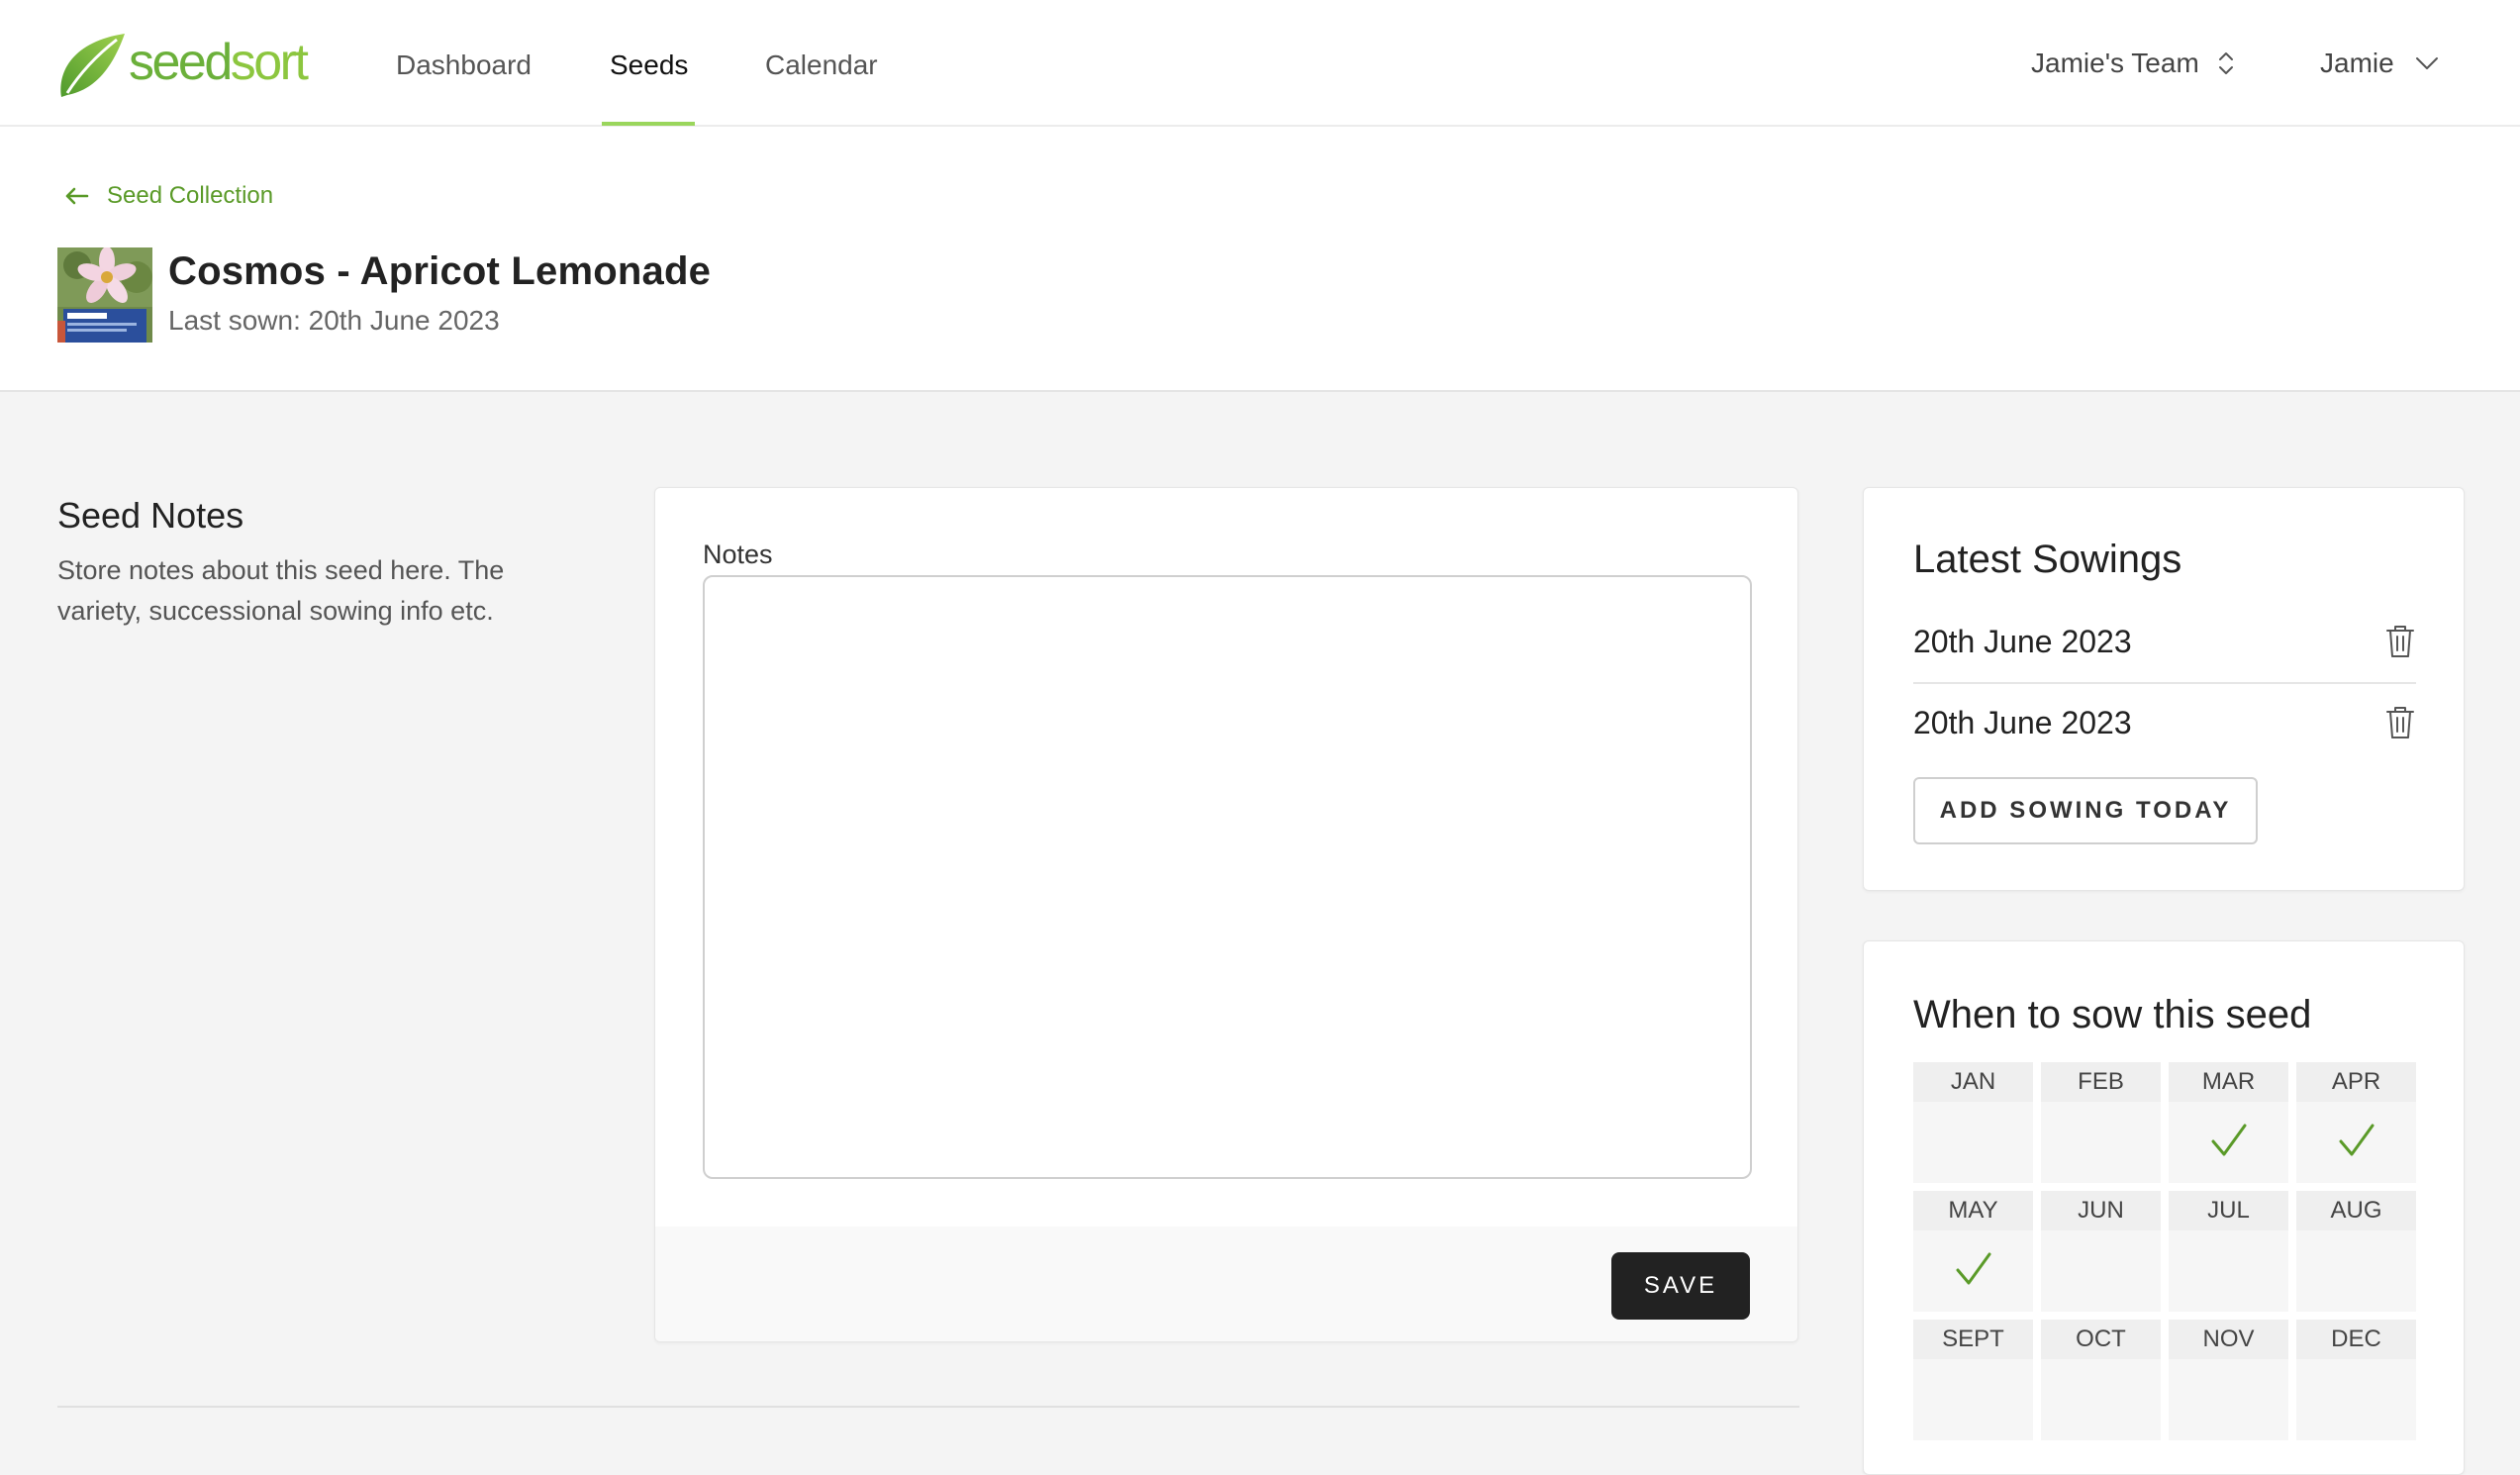 This screenshot has width=2520, height=1475. Describe the element at coordinates (2101, 1082) in the screenshot. I see `month-label: FEB` at that location.